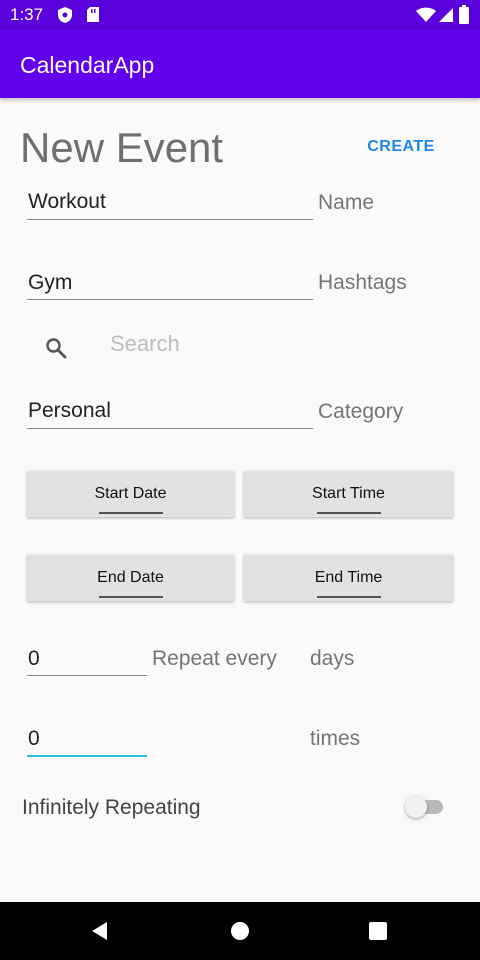  Describe the element at coordinates (240, 64) in the screenshot. I see `app-bar: CalendarApp` at that location.